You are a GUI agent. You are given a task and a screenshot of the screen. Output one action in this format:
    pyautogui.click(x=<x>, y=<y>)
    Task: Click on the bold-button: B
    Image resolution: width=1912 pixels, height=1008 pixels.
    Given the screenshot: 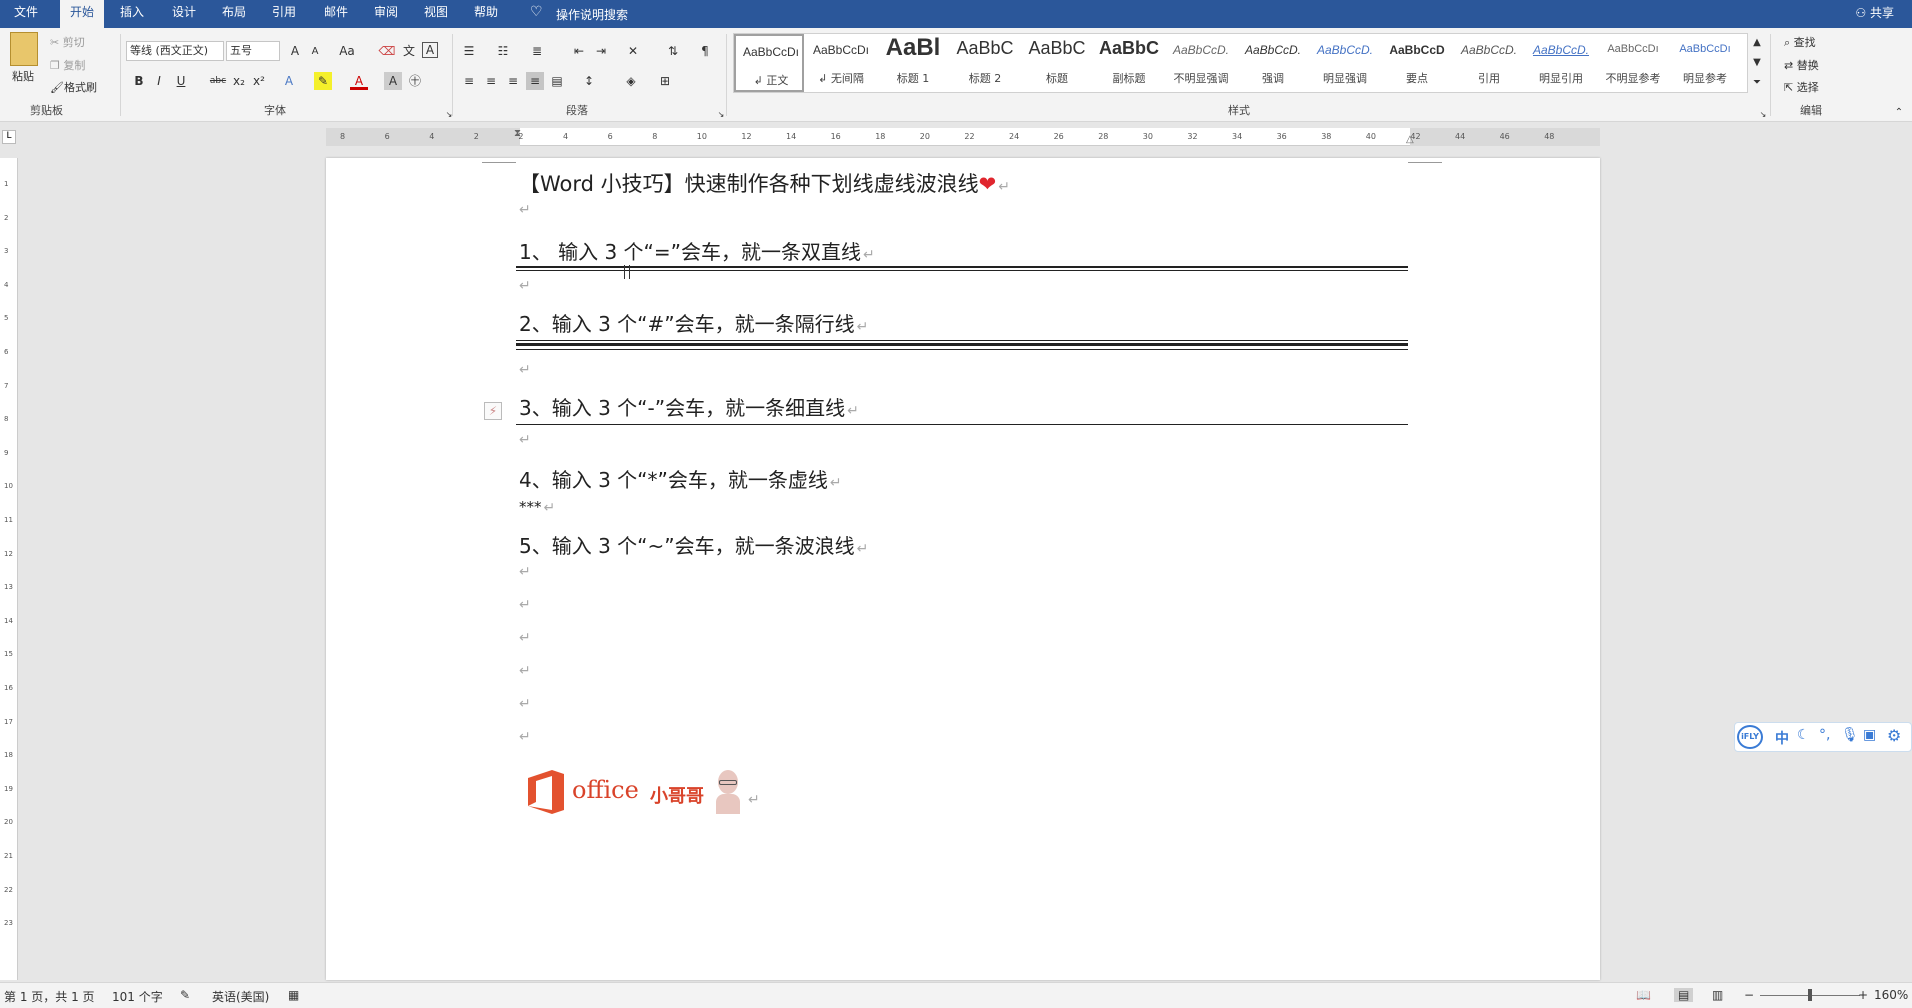 What is the action you would take?
    pyautogui.click(x=139, y=81)
    